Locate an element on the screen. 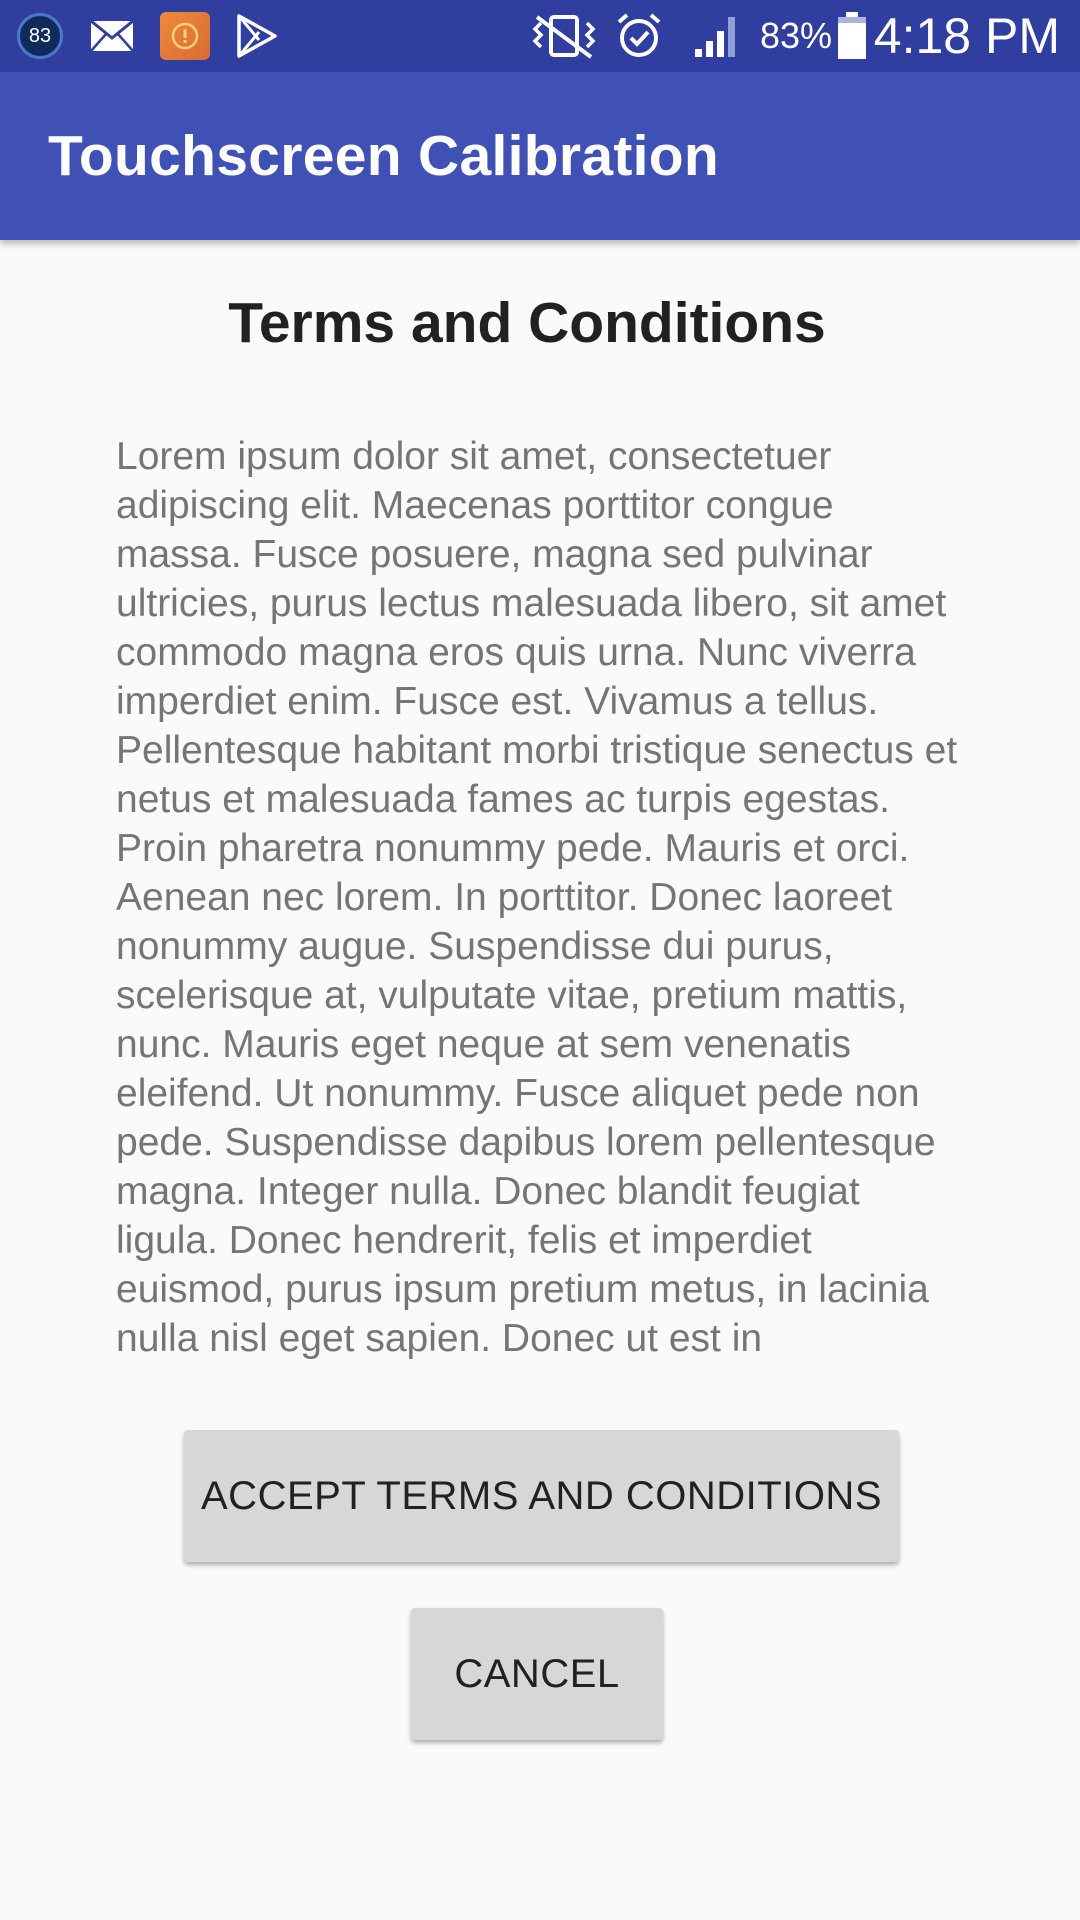  accept-terms-button: ACCEPT TERMS AND CONDITIONS is located at coordinates (541, 1496).